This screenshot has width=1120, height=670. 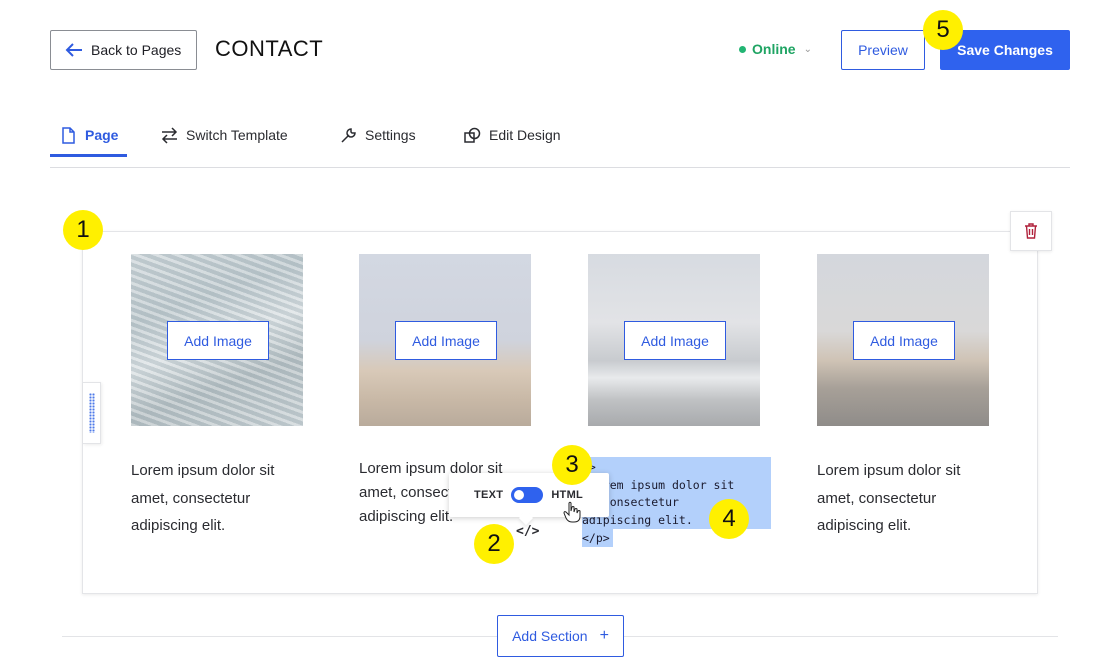 What do you see at coordinates (269, 48) in the screenshot?
I see `page-title: CONTACT` at bounding box center [269, 48].